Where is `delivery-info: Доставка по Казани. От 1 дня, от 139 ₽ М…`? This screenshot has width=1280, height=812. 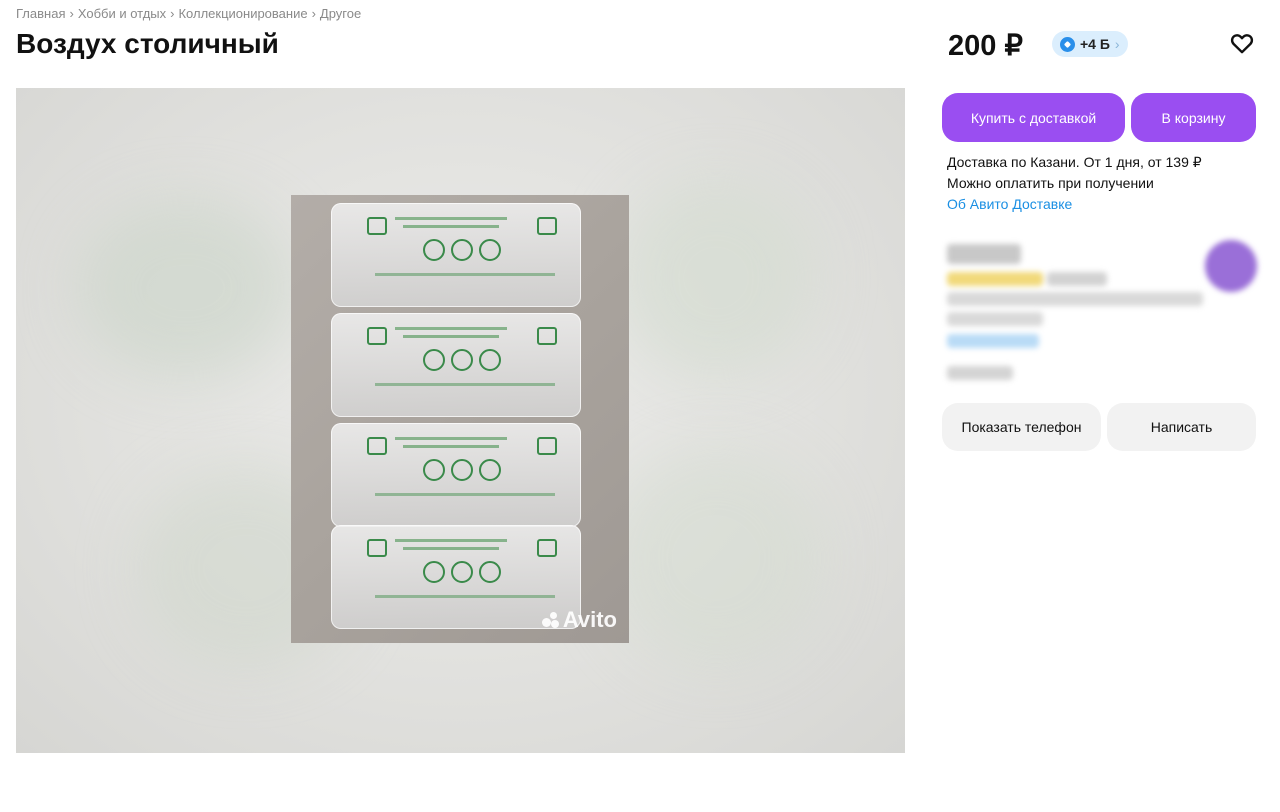 delivery-info: Доставка по Казани. От 1 дня, от 139 ₽ М… is located at coordinates (1074, 183).